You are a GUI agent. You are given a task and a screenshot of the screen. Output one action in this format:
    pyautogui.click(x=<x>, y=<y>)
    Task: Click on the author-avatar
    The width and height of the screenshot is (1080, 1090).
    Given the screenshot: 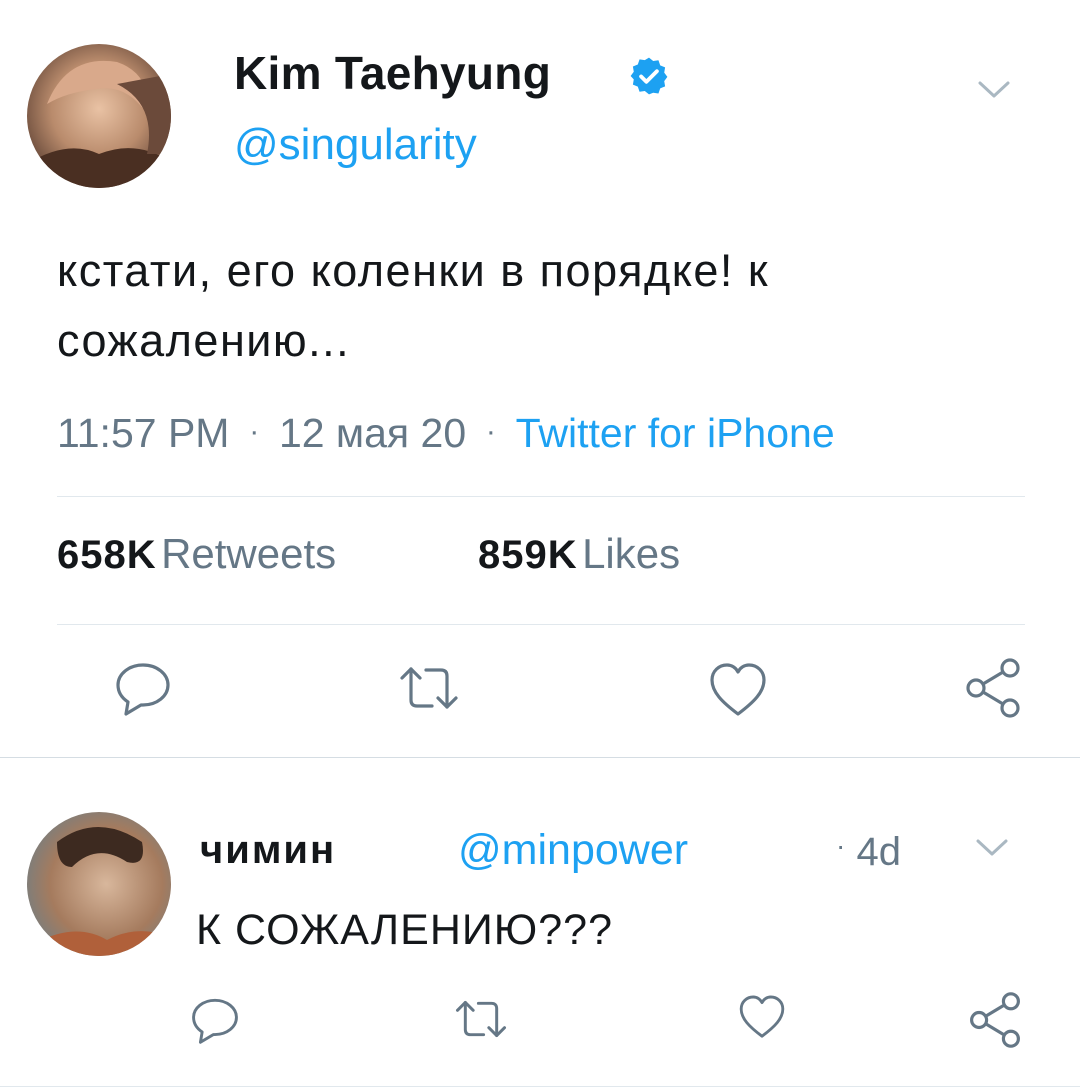 What is the action you would take?
    pyautogui.click(x=99, y=116)
    